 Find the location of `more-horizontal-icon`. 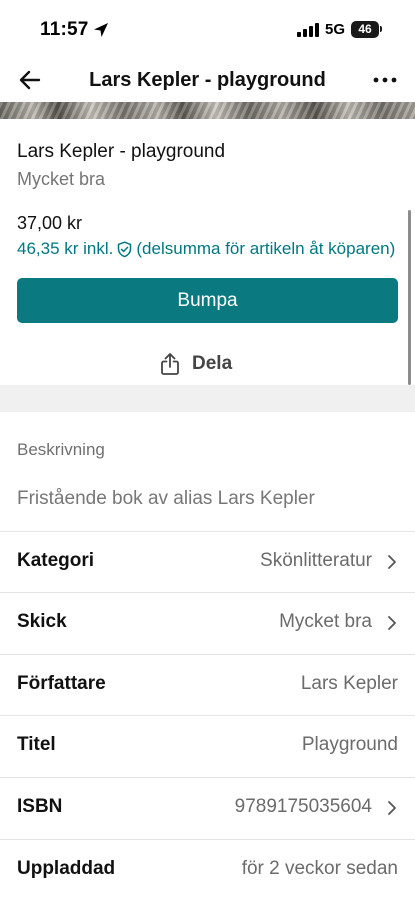

more-horizontal-icon is located at coordinates (385, 80).